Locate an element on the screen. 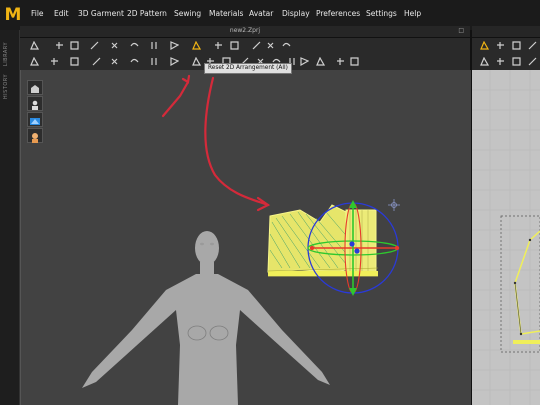 The height and width of the screenshot is (405, 540). pattern-piece-outline is located at coordinates (527, 282).